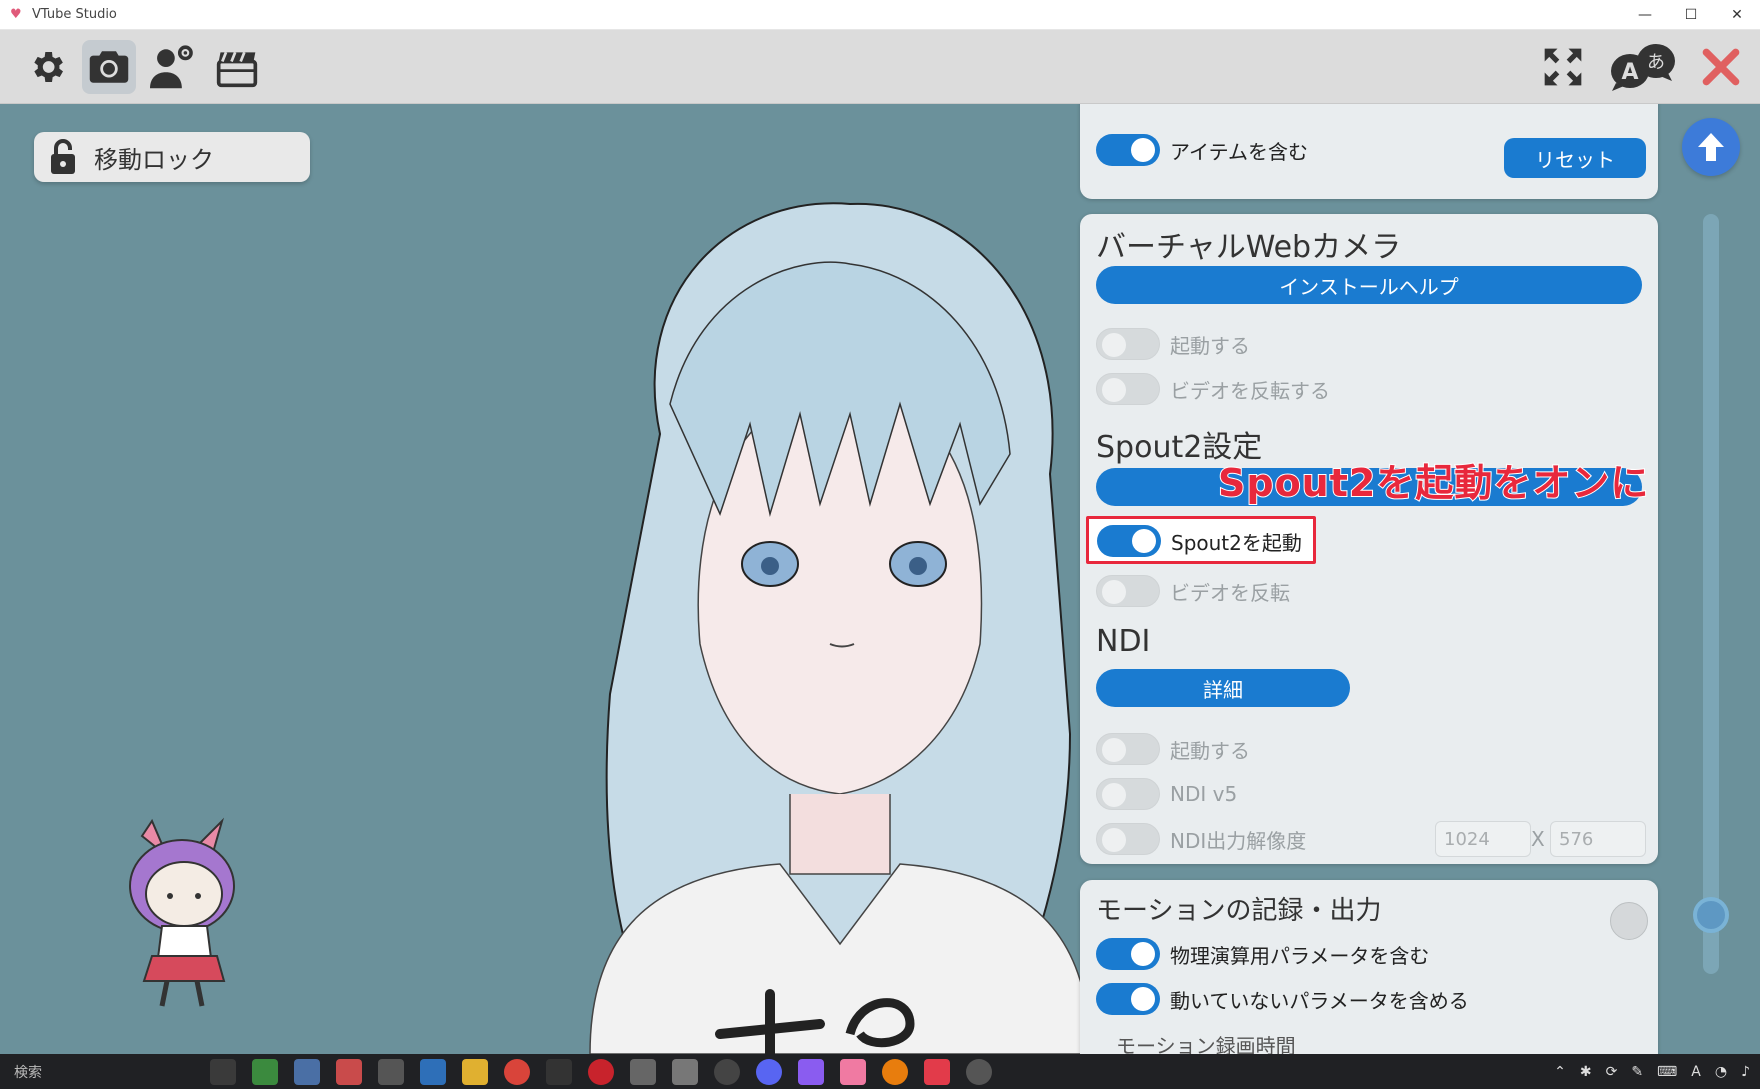  Describe the element at coordinates (173, 67) in the screenshot. I see `user-settings-icon` at that location.